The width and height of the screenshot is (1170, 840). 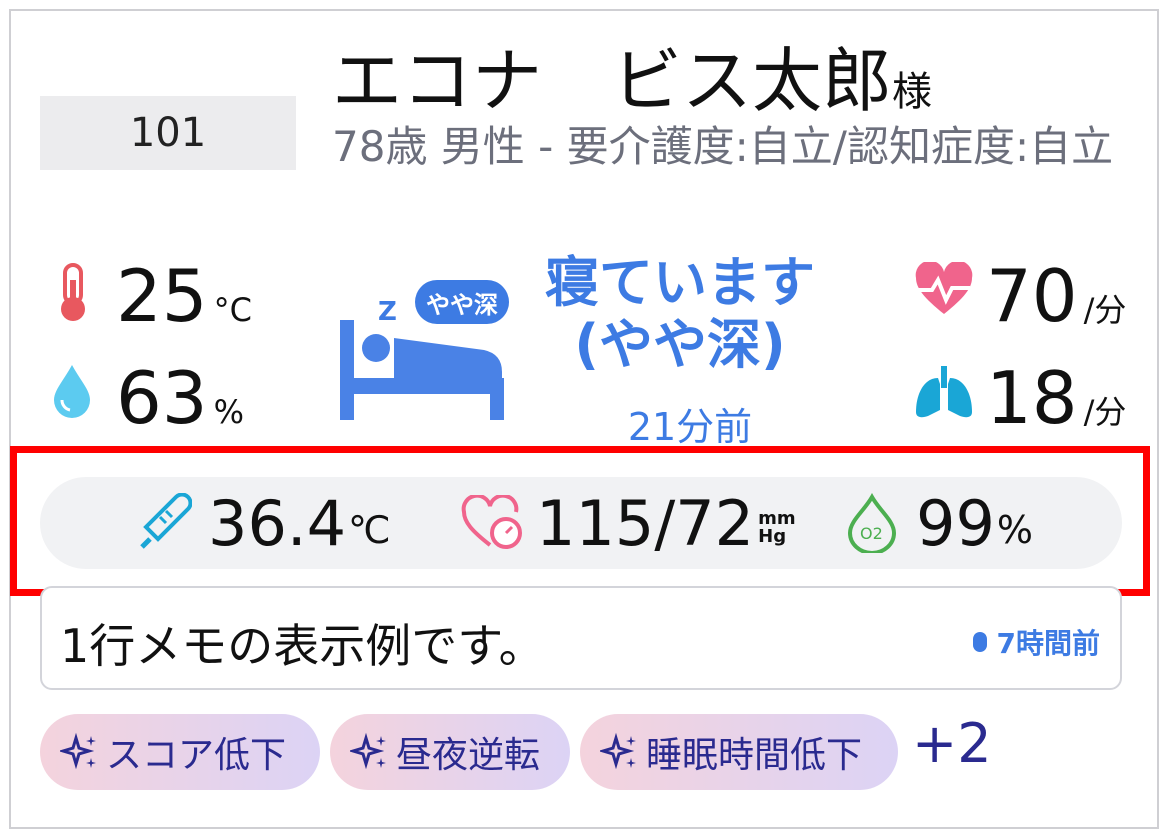 I want to click on heart-pulse-icon, so click(x=944, y=288).